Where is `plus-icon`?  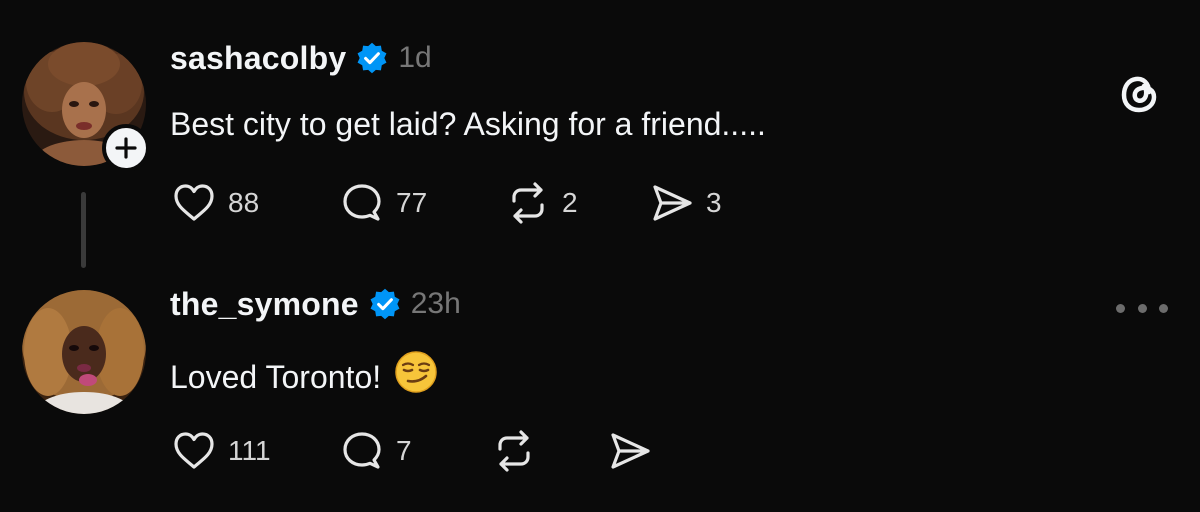
plus-icon is located at coordinates (126, 148).